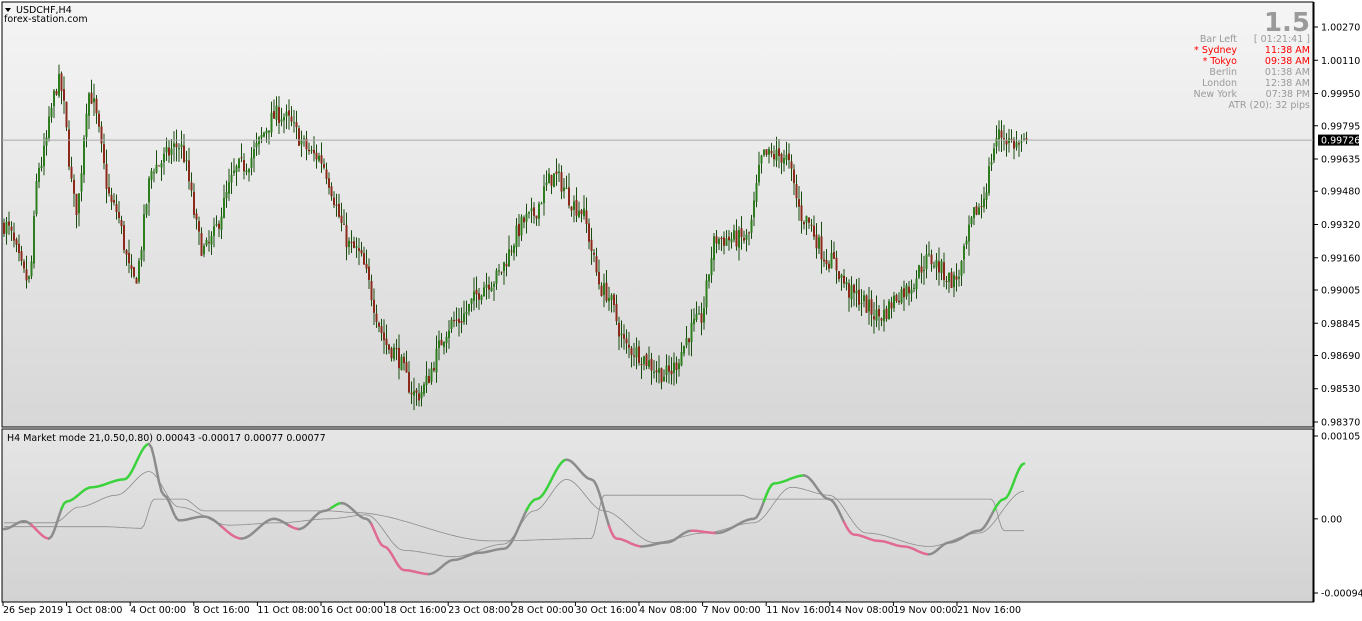 Image resolution: width=1362 pixels, height=621 pixels. What do you see at coordinates (1287, 83) in the screenshot?
I see `info-row-value: 12:38 AM` at bounding box center [1287, 83].